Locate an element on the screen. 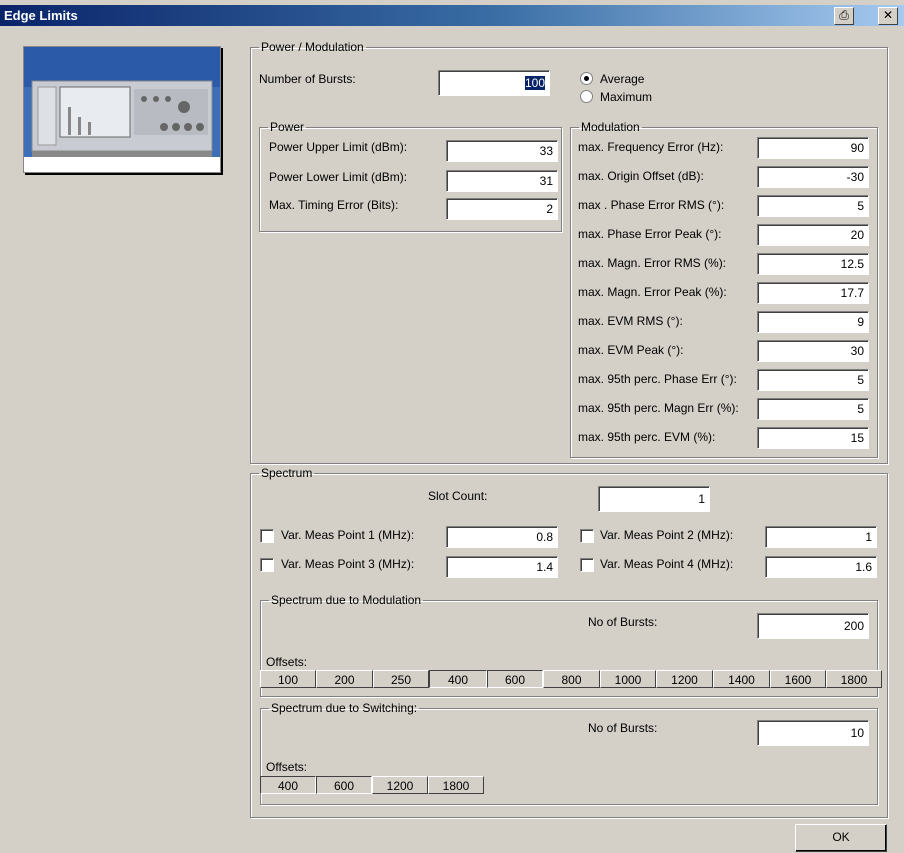  mod-input: 12.5 is located at coordinates (813, 264).